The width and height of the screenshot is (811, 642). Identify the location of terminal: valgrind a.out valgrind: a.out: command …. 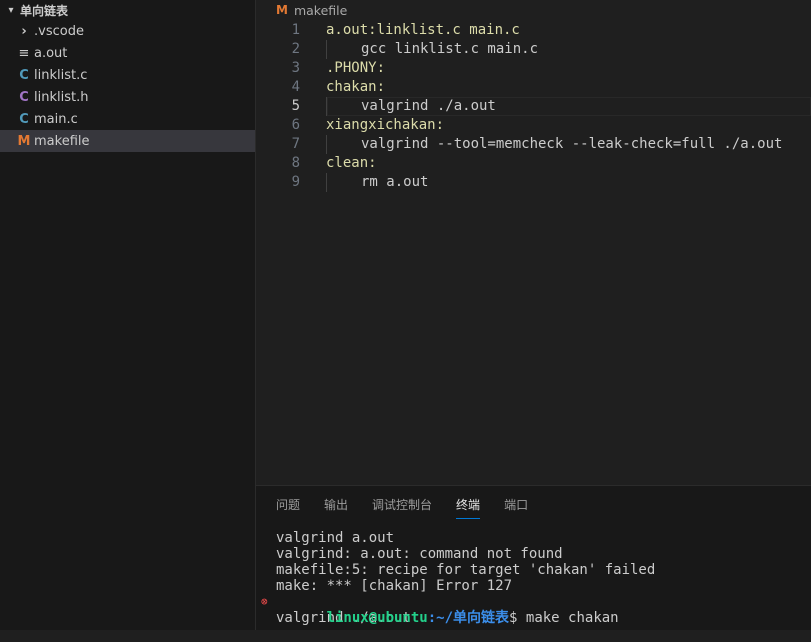
(536, 578).